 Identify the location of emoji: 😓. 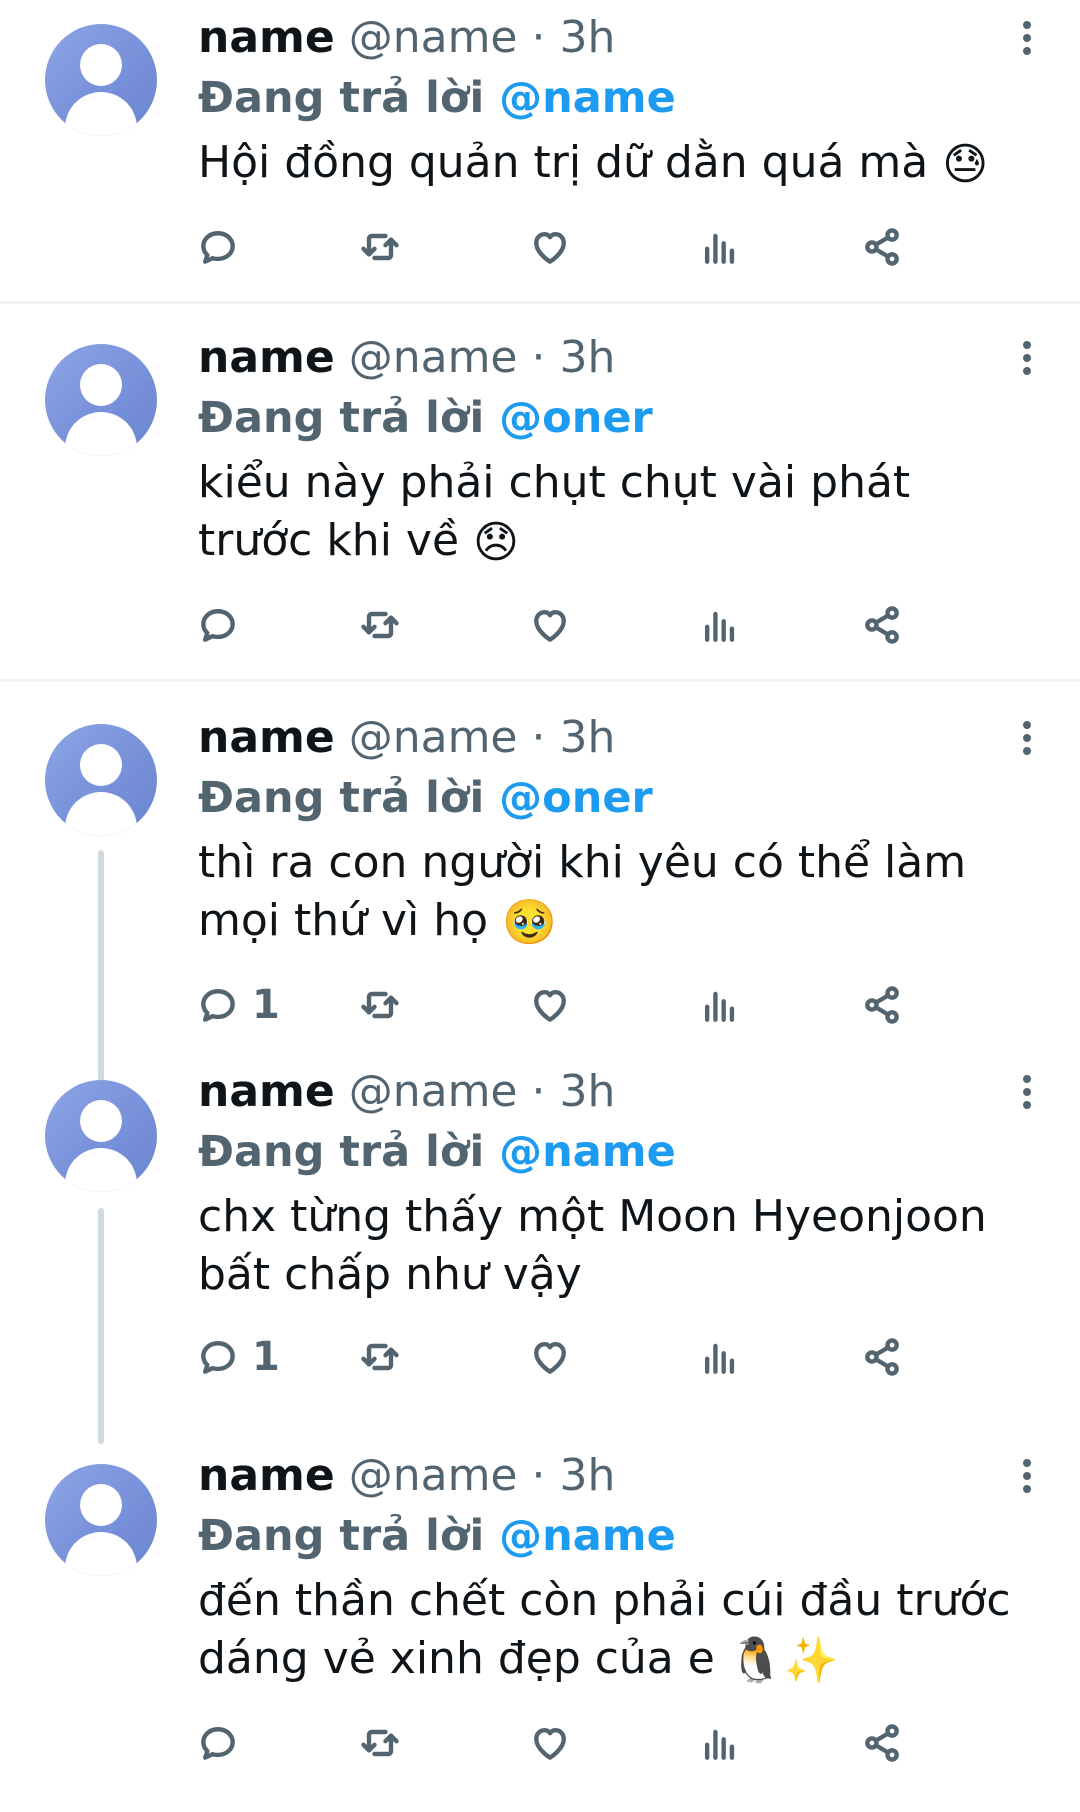
(965, 164).